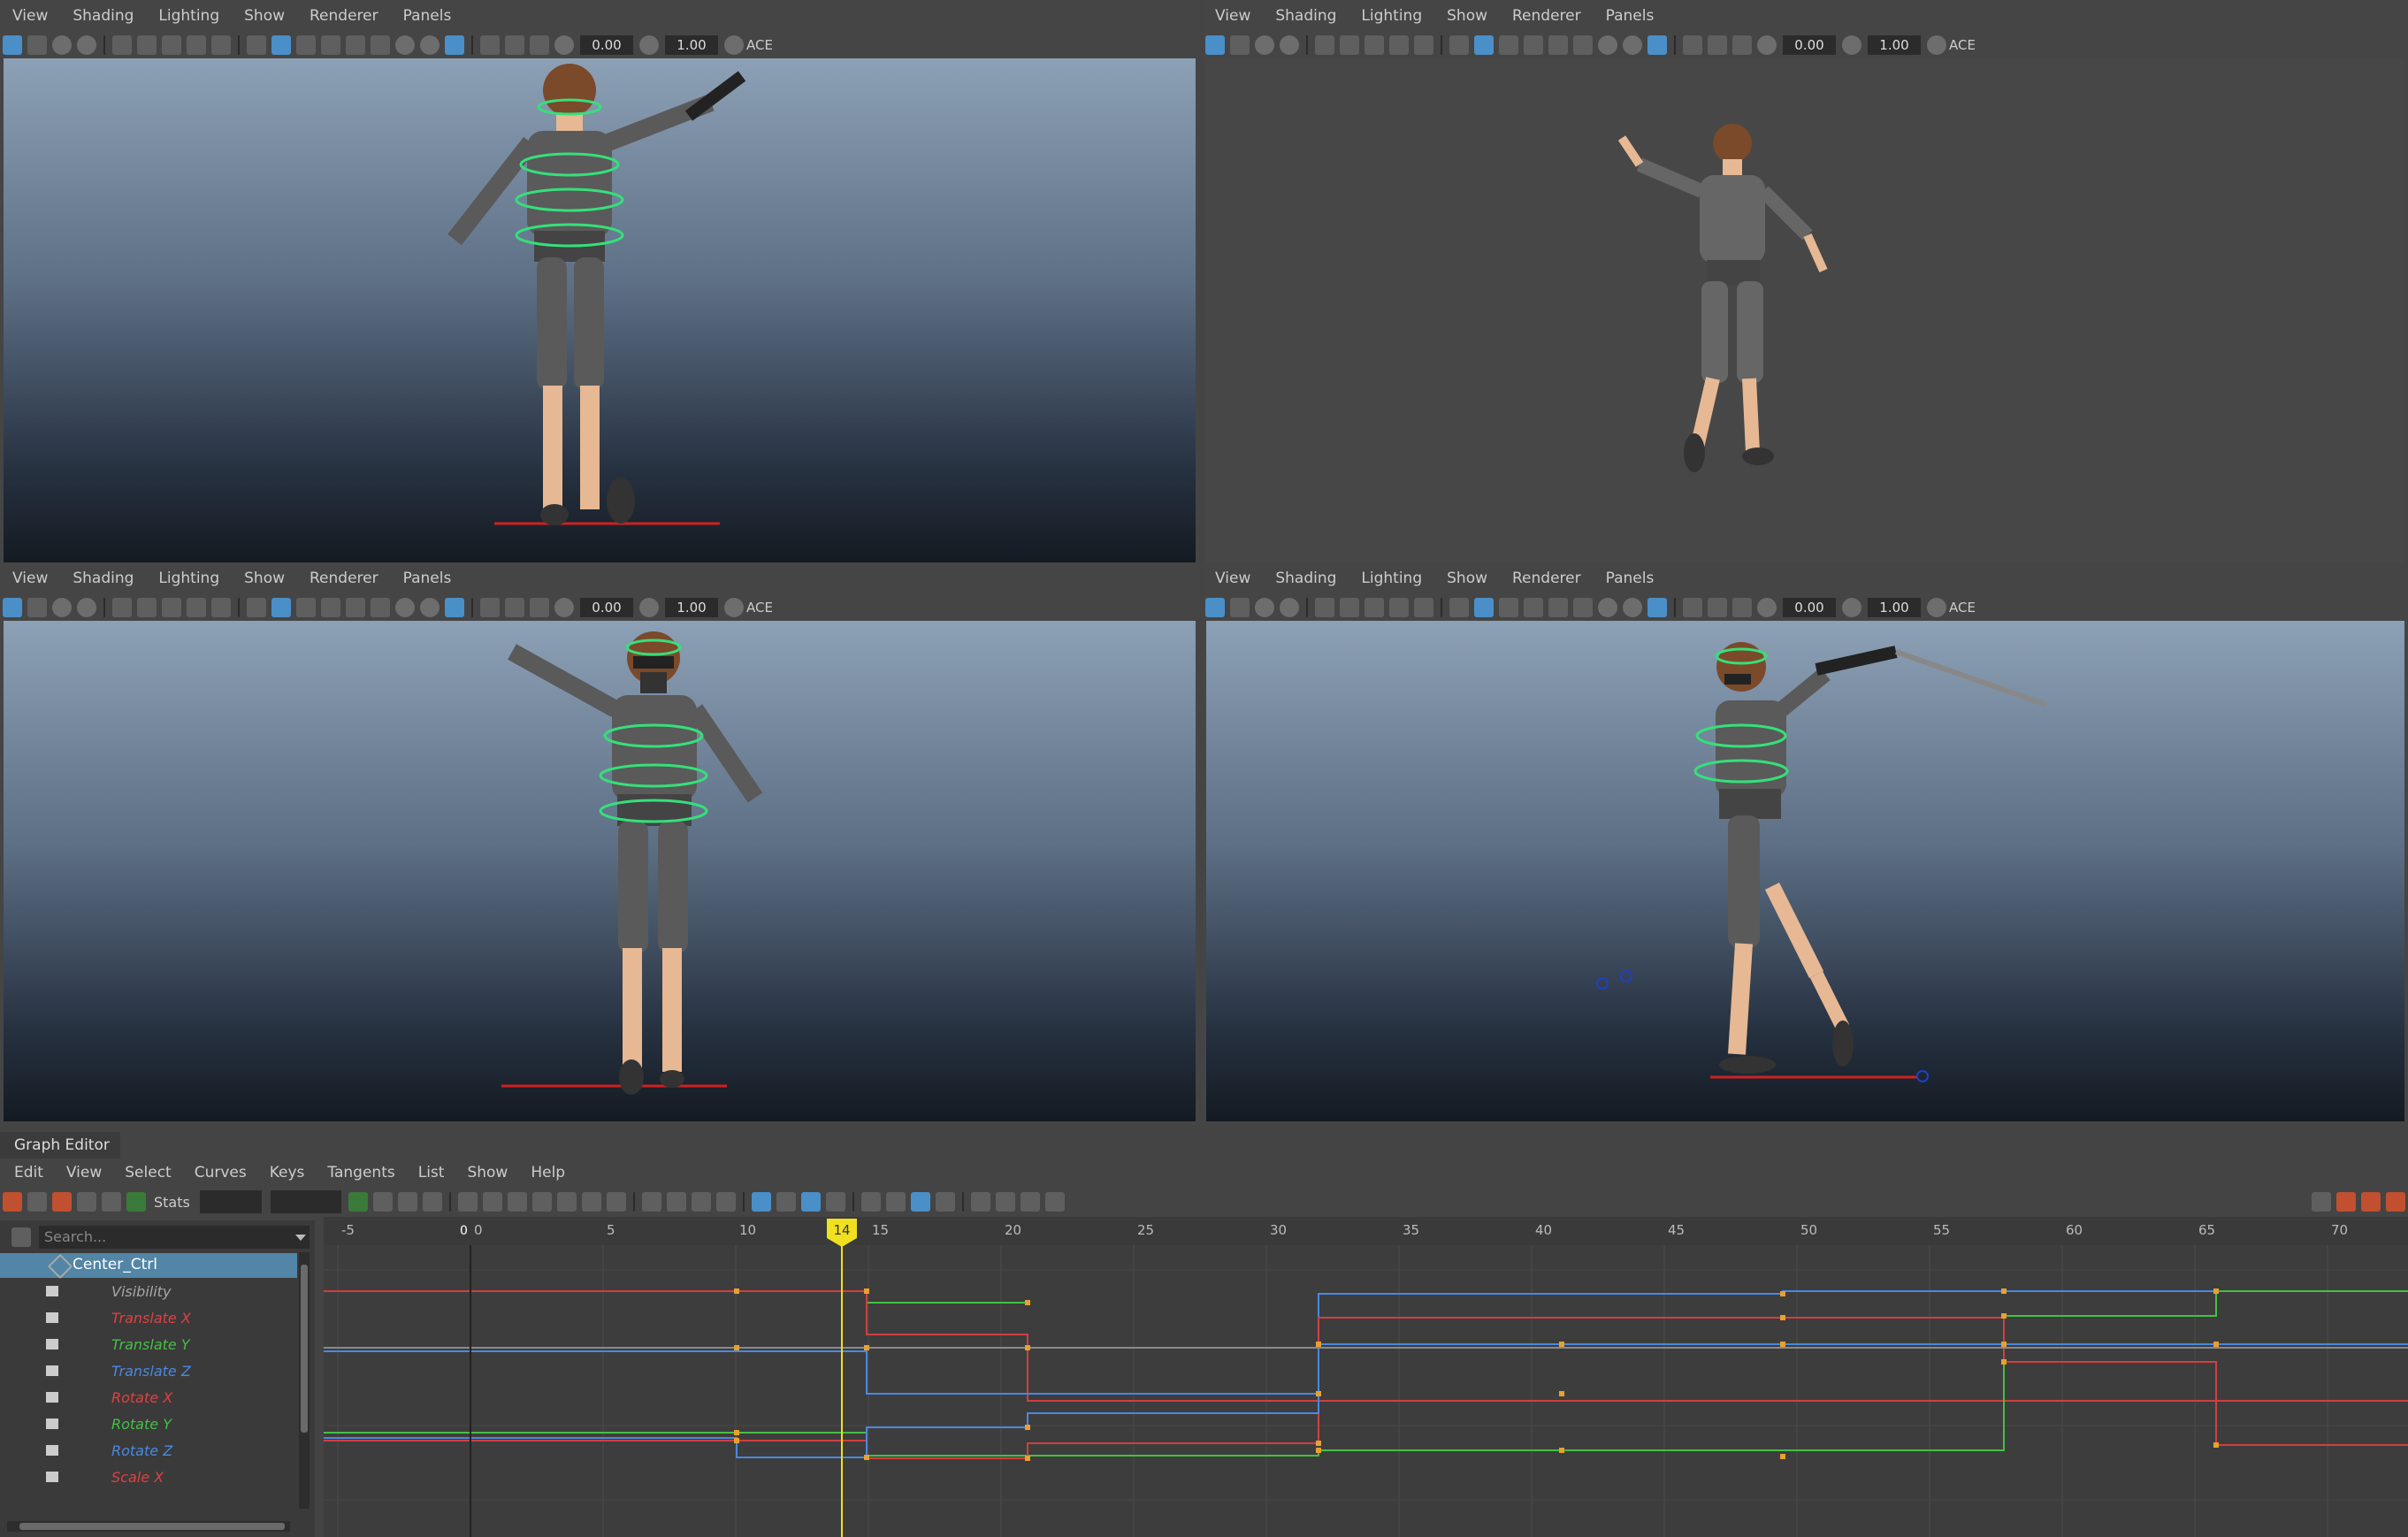 This screenshot has height=1537, width=2408. I want to click on channel-translate-x: Translate X, so click(148, 1318).